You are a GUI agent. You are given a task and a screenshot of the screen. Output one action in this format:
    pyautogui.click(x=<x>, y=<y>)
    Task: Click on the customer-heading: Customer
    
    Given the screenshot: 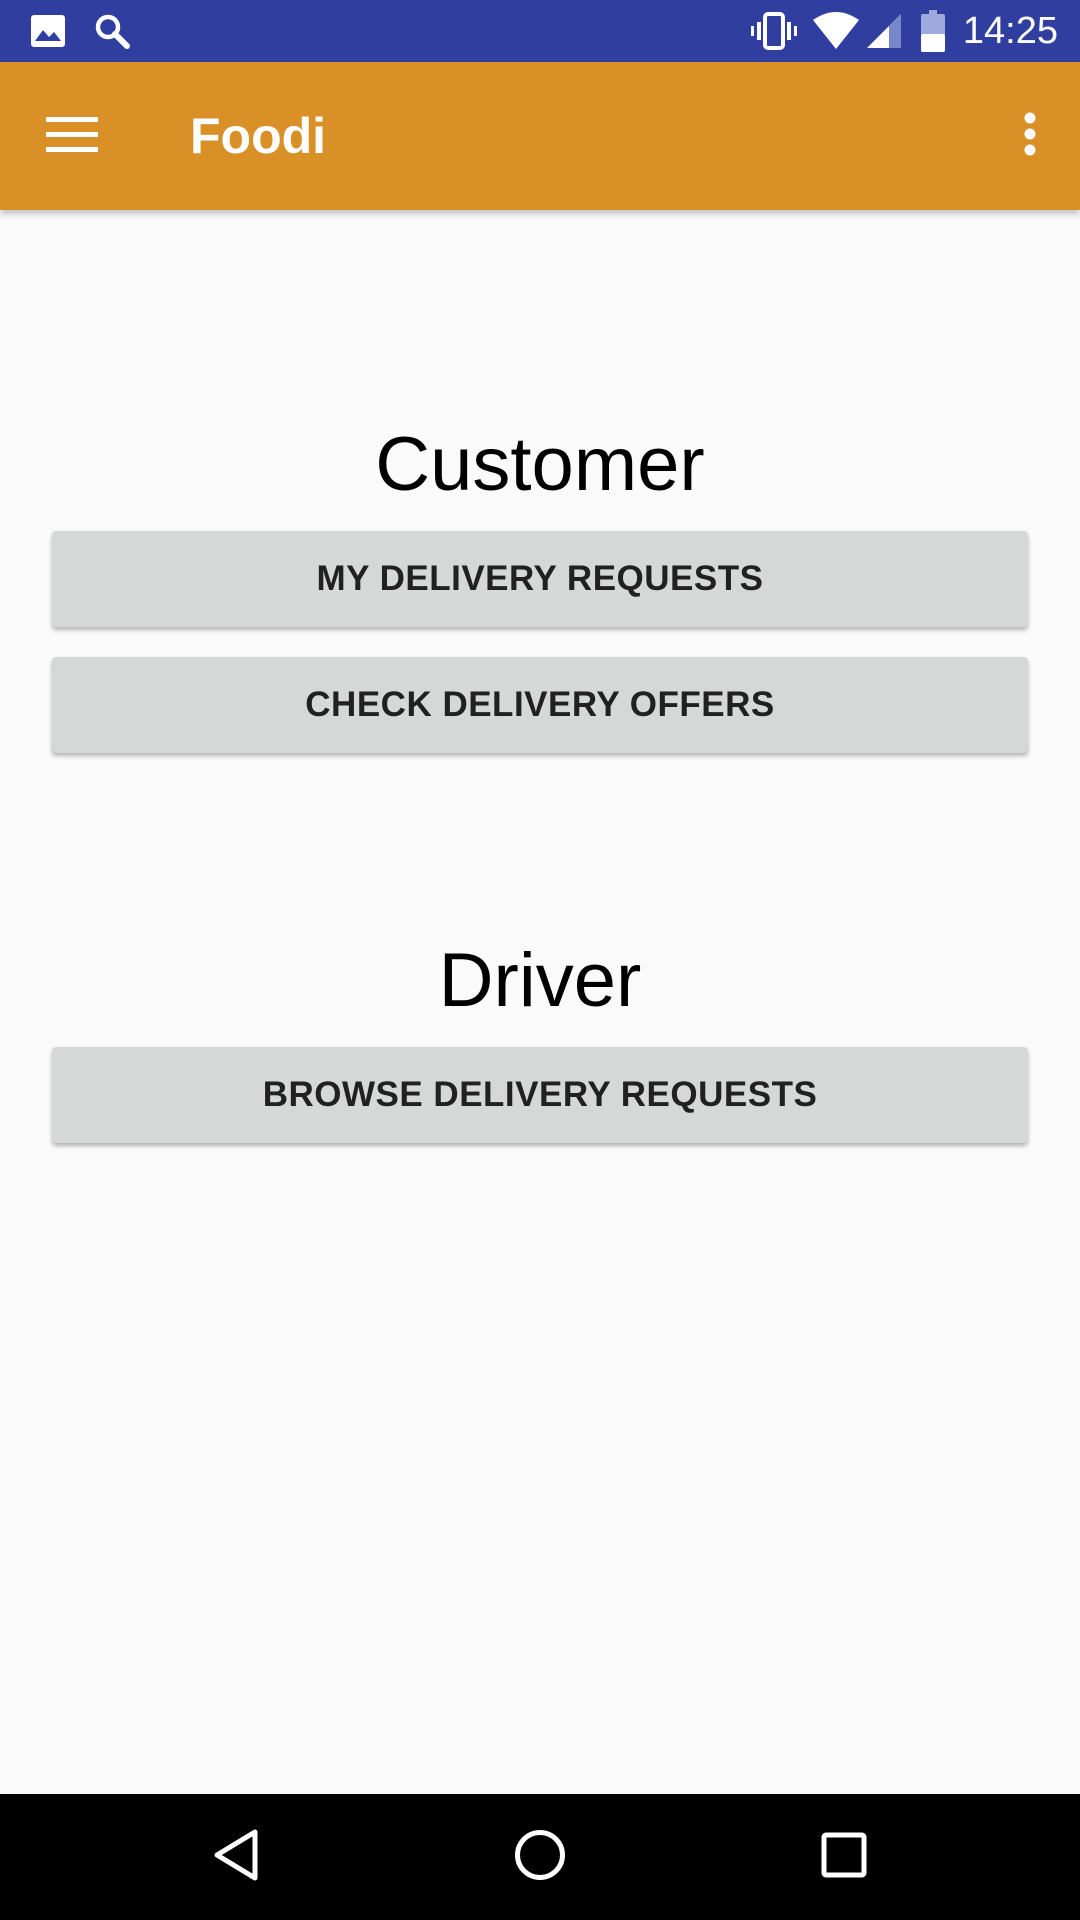 What is the action you would take?
    pyautogui.click(x=540, y=464)
    